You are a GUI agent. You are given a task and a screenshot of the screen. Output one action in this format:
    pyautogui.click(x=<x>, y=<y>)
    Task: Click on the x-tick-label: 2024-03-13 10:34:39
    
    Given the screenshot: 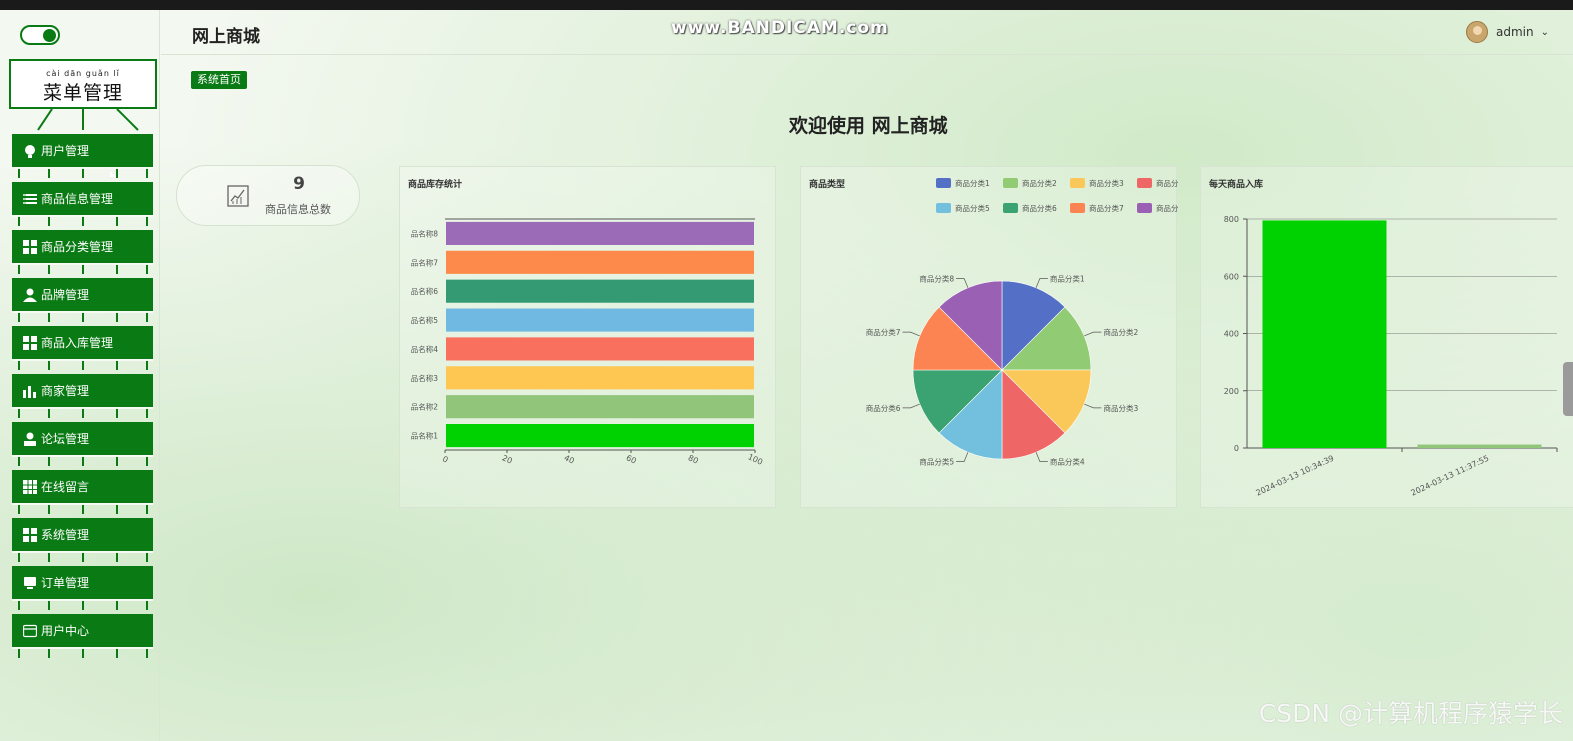 What is the action you would take?
    pyautogui.click(x=1295, y=476)
    